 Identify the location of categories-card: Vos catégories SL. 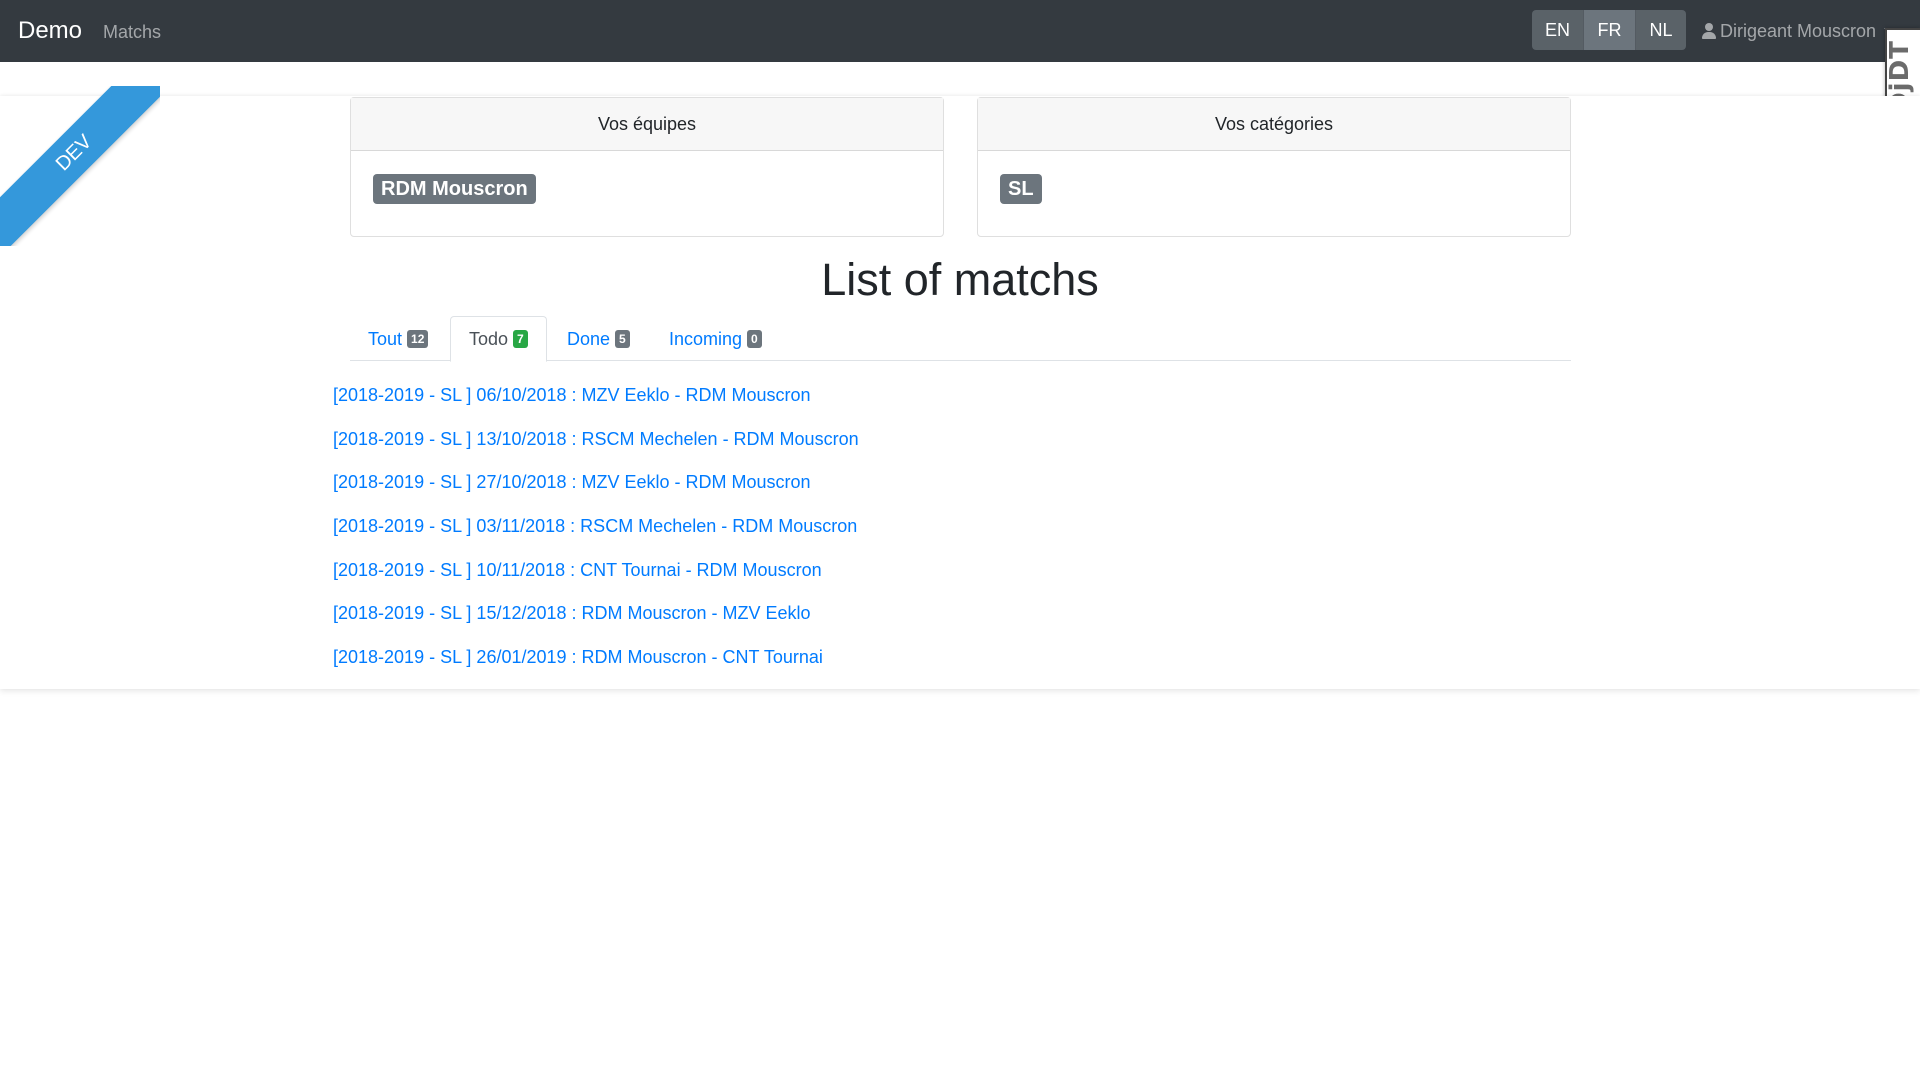
(1274, 167).